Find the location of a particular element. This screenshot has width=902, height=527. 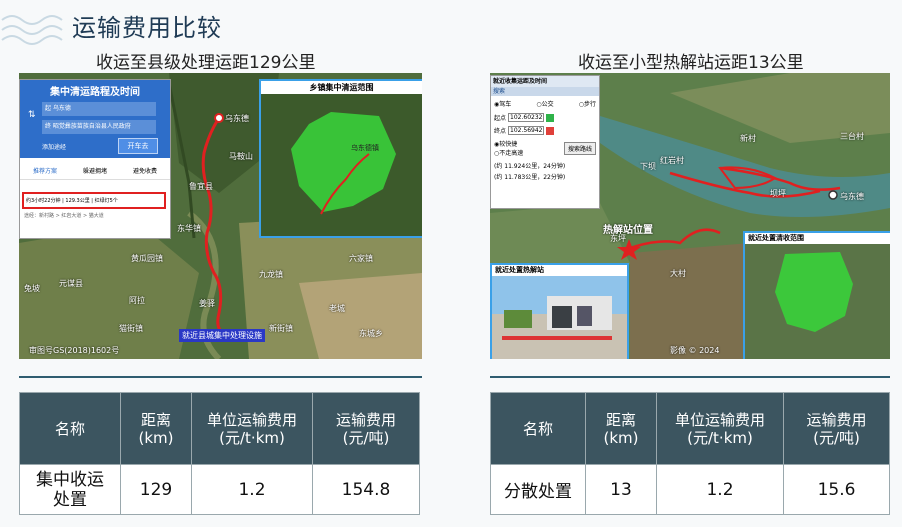

route-via-text: 途经：新村路 > 红岩大道 > 猫大道 is located at coordinates (64, 216).